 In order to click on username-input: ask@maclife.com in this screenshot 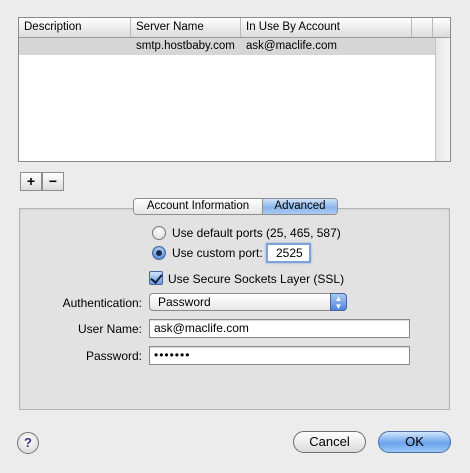, I will do `click(279, 328)`.